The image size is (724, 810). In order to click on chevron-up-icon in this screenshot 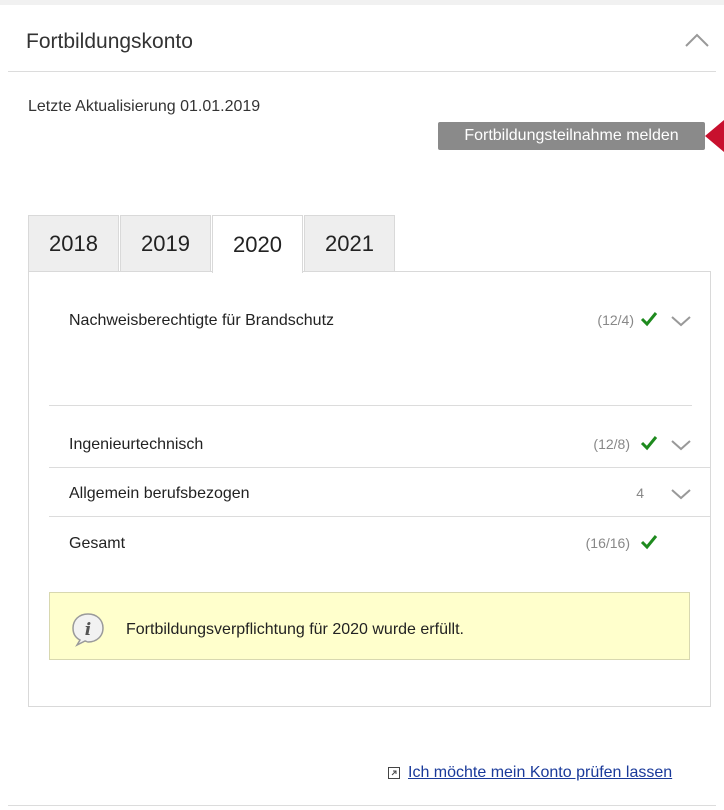, I will do `click(697, 40)`.